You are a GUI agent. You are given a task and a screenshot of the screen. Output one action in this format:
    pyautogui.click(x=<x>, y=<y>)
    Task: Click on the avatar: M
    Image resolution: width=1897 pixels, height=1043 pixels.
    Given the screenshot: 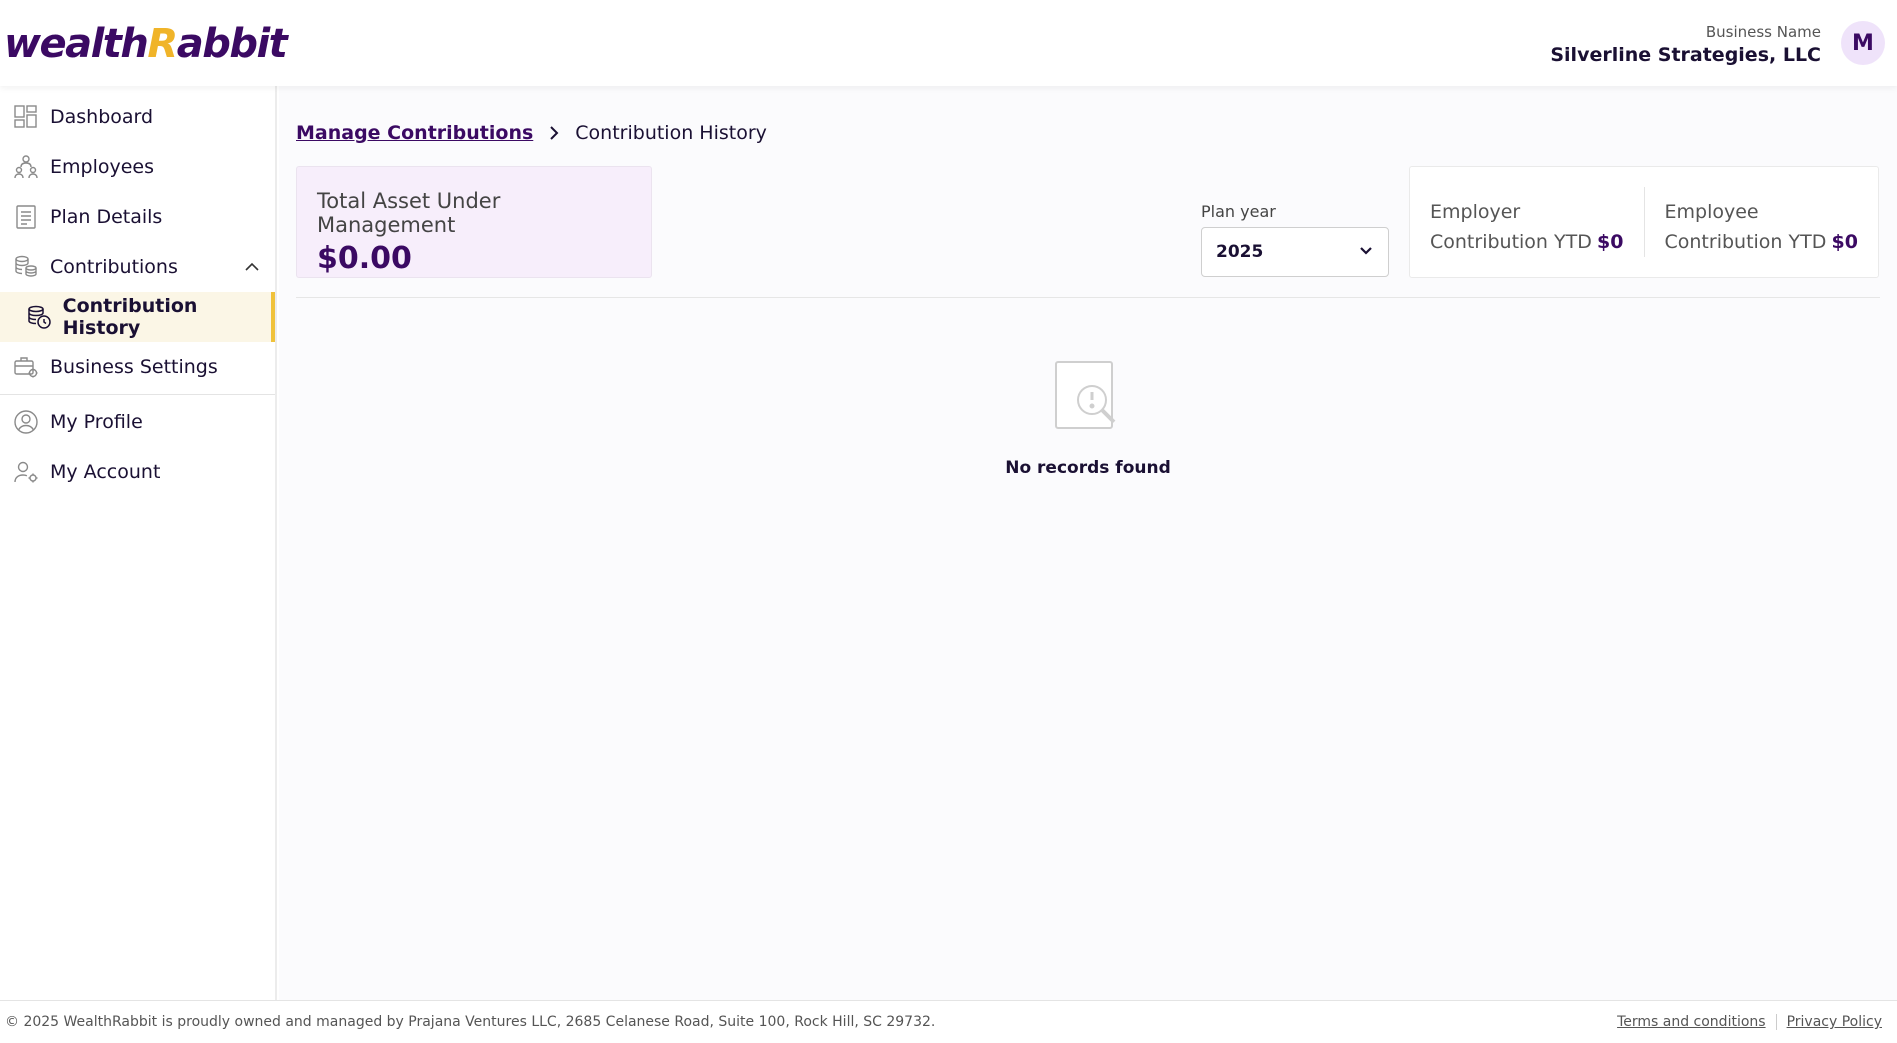 What is the action you would take?
    pyautogui.click(x=1863, y=43)
    